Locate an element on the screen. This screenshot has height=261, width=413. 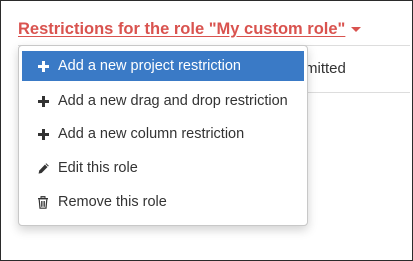
menu-item-label: Add a new drag and drop restriction is located at coordinates (173, 101).